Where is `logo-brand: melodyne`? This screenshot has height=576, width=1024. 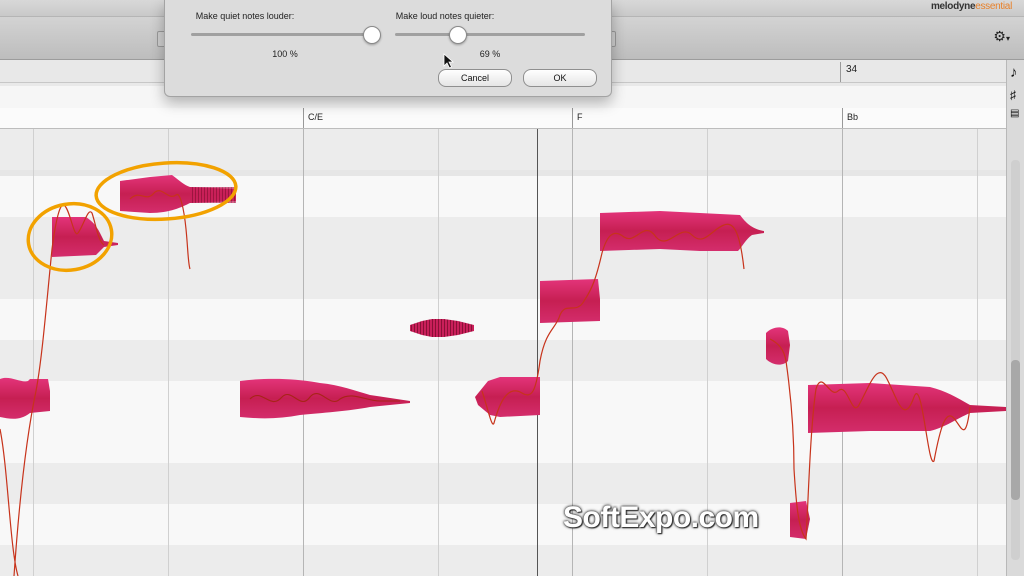 logo-brand: melodyne is located at coordinates (953, 6).